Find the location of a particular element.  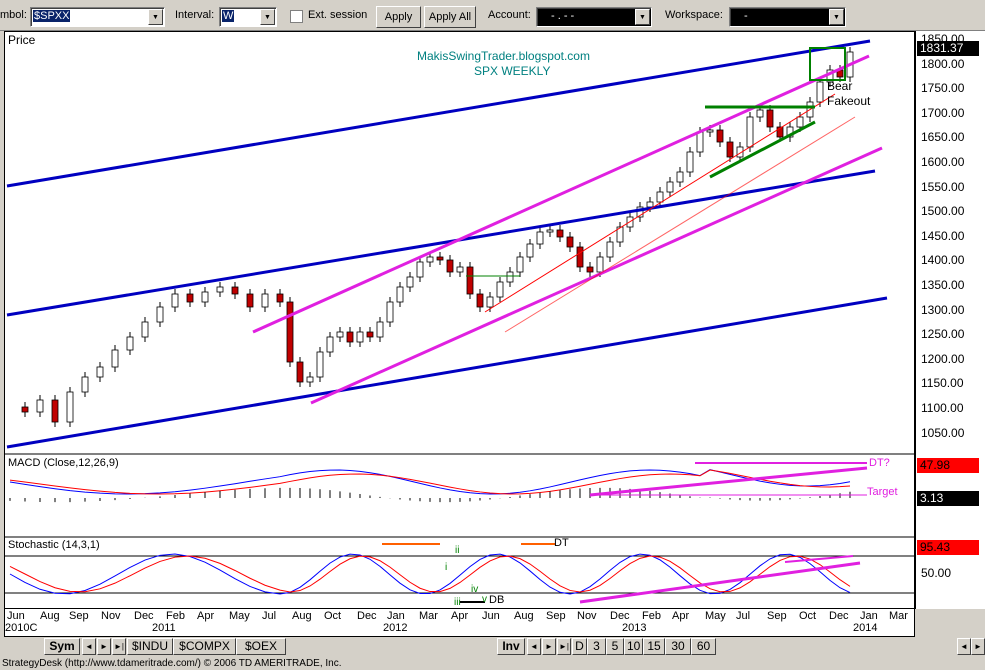

sym-tab: Sym is located at coordinates (62, 646).